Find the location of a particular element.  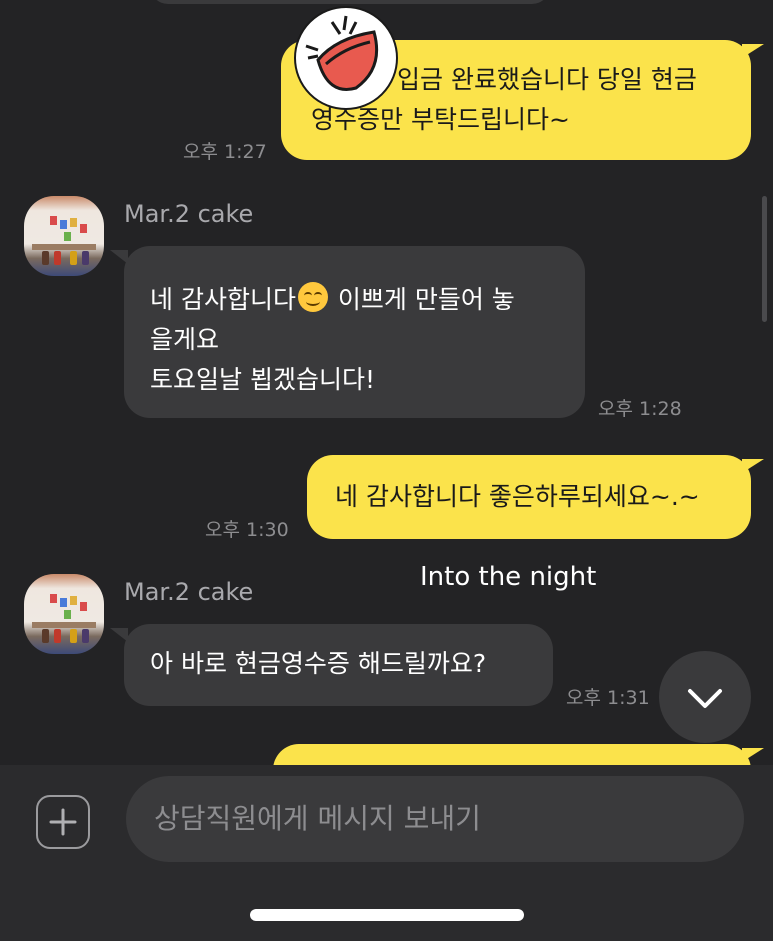

incoming-message-bubble: 네 감사합니다 이쁘게 만들어 놓 을게요 토요일날 뵙겠습니다! is located at coordinates (354, 332).